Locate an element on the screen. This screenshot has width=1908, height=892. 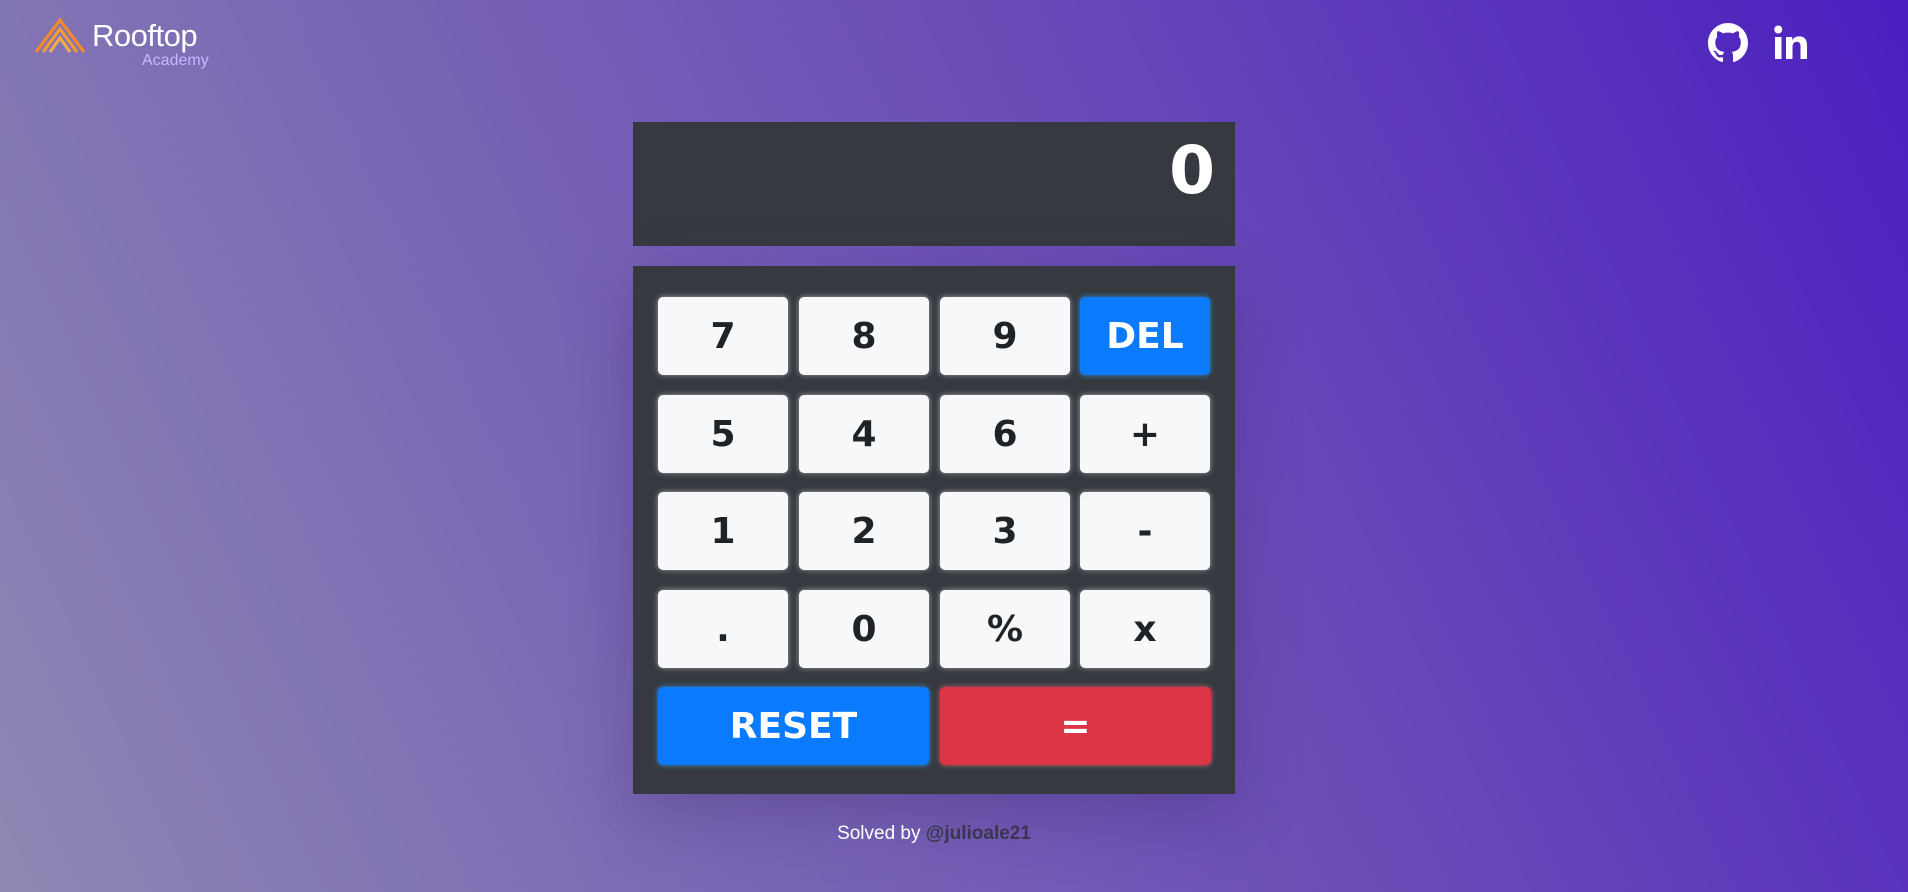
key-2: 2 is located at coordinates (864, 531).